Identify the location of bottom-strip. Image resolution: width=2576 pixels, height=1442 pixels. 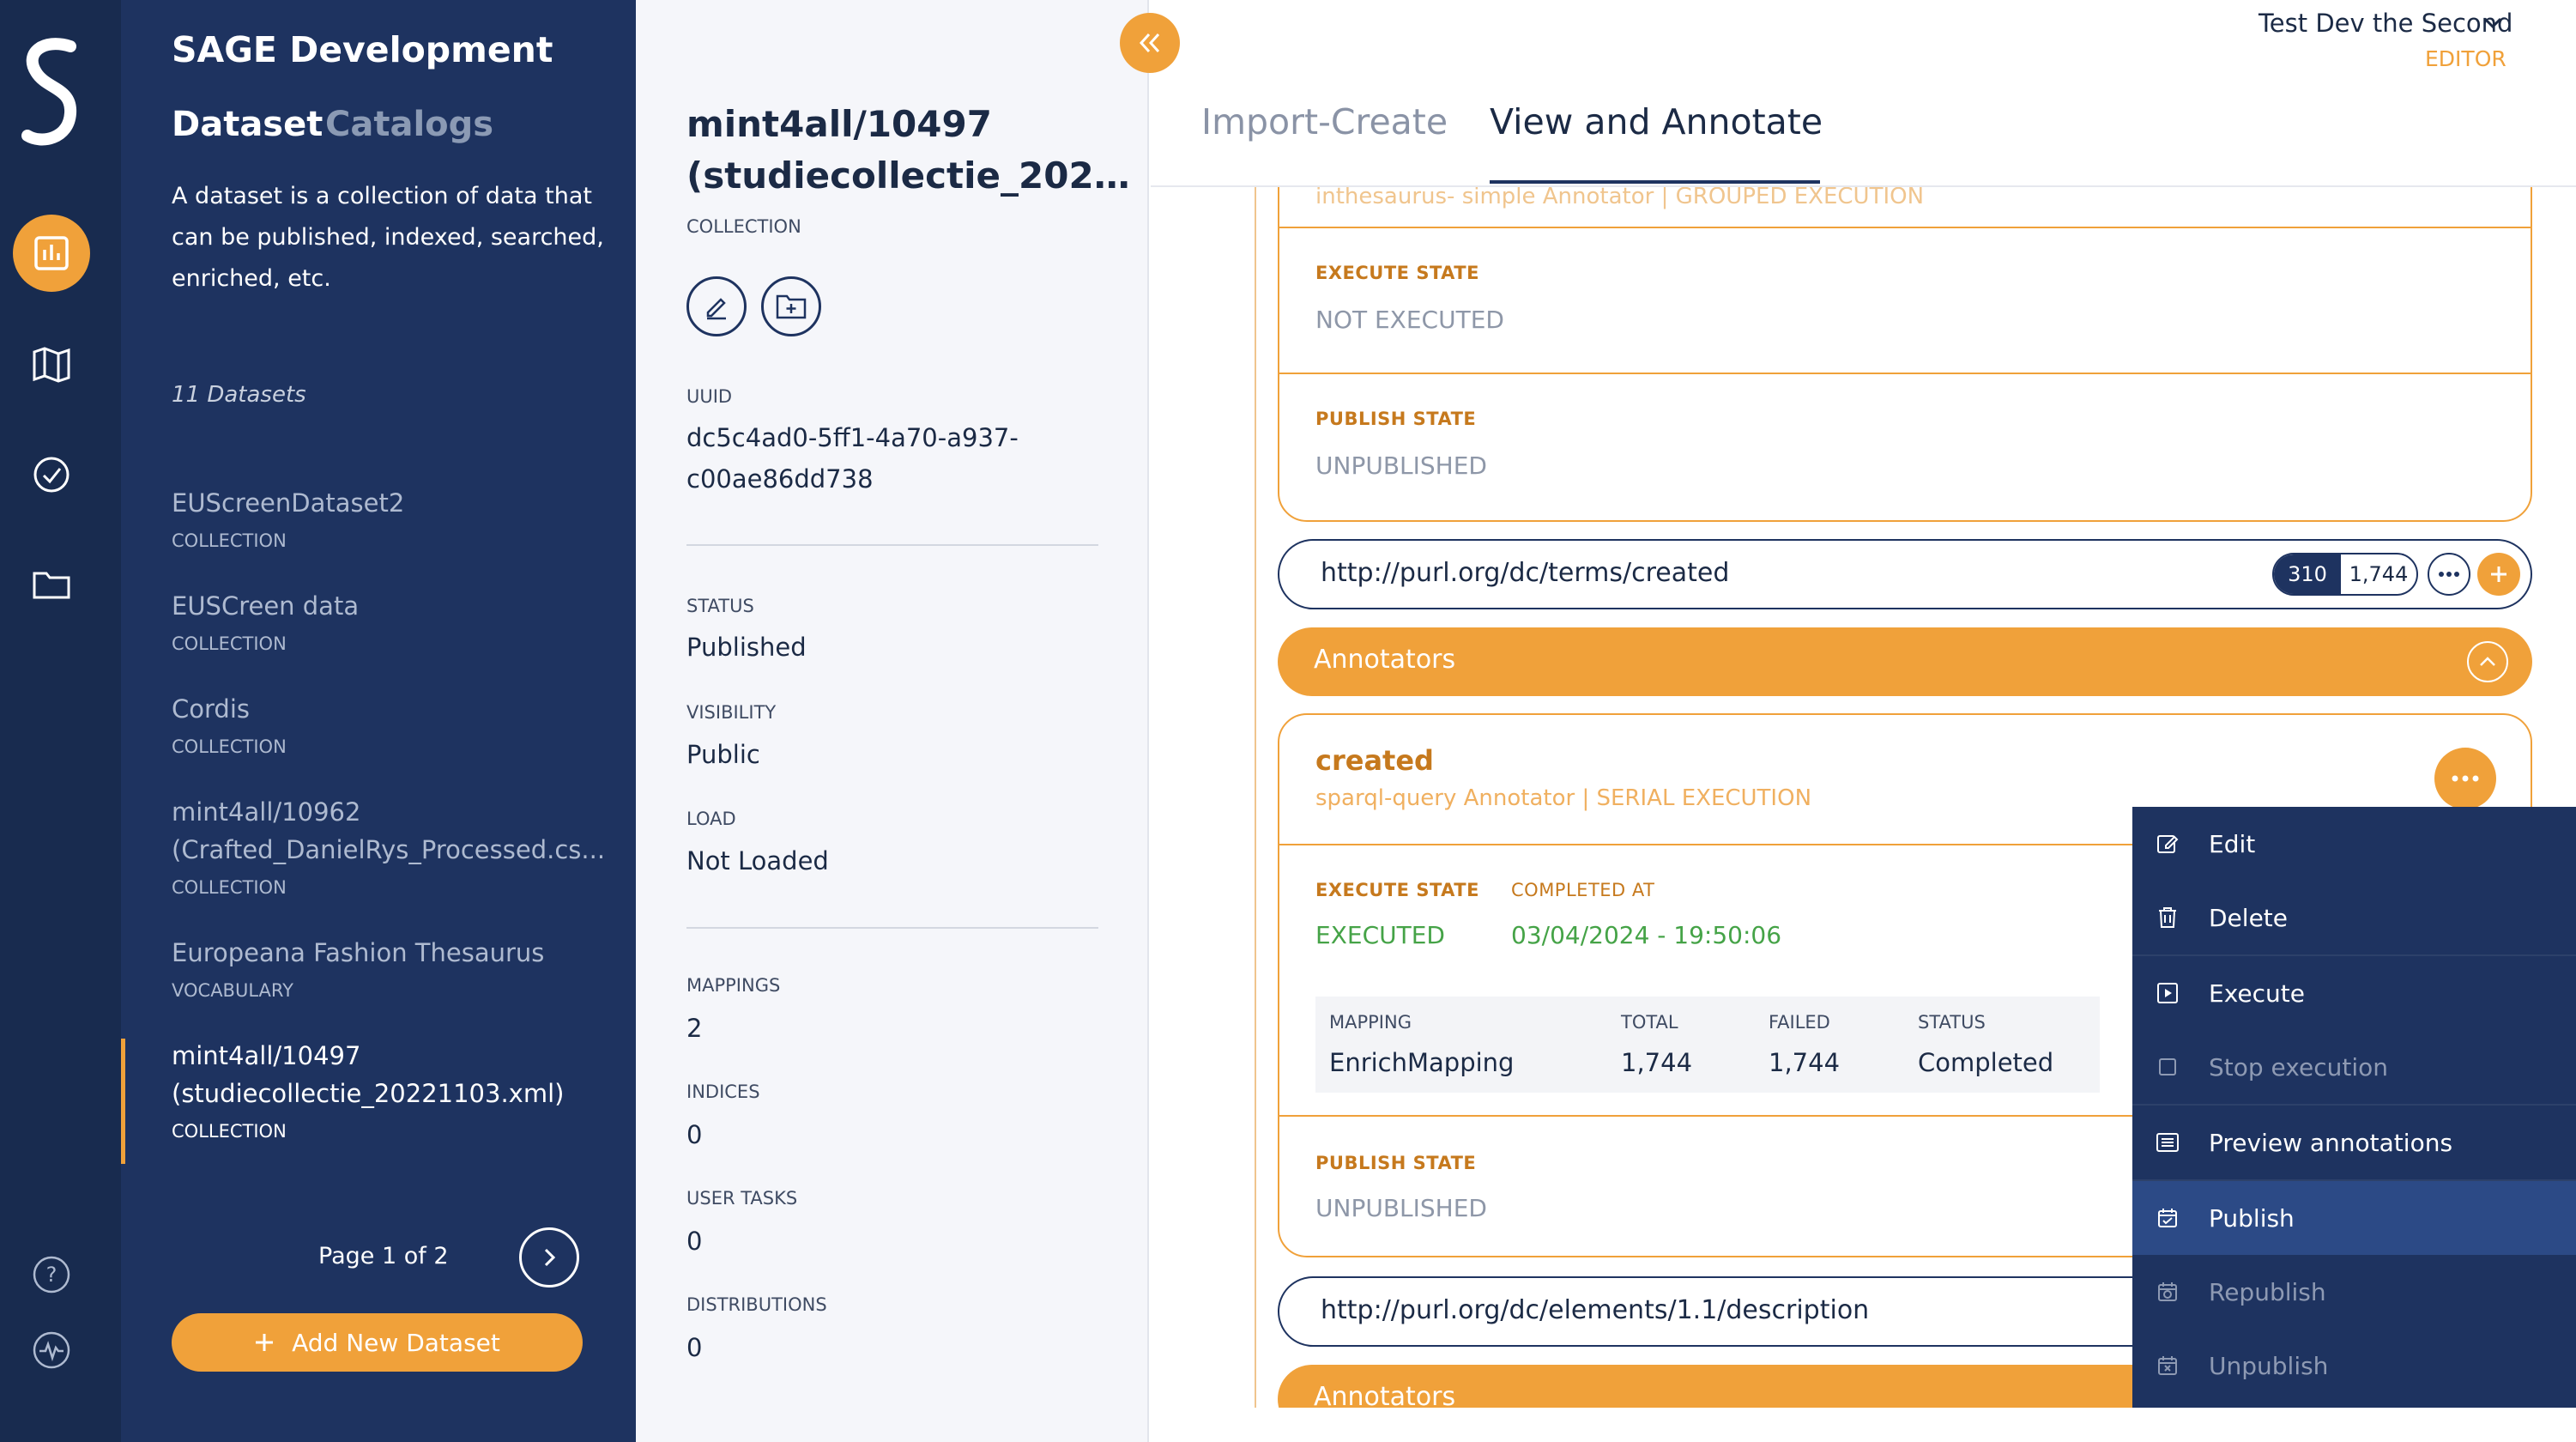
(1863, 1425).